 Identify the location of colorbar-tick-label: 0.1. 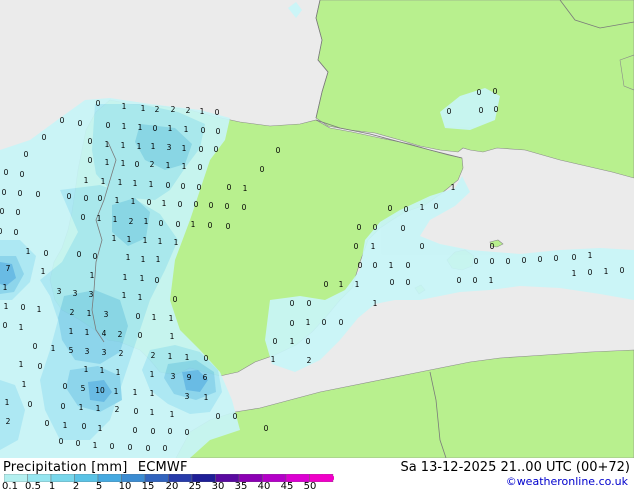
(10, 486).